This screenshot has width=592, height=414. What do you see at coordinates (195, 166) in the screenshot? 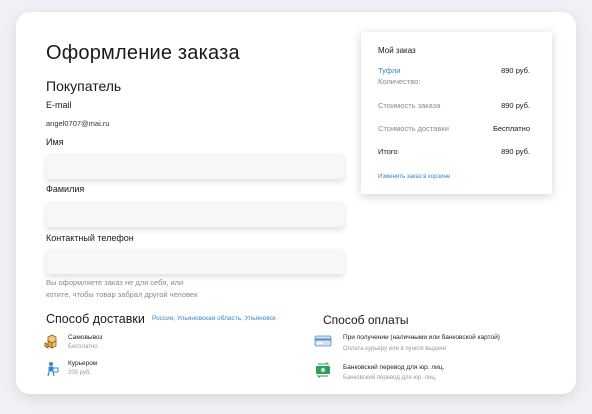
I see `name-field` at bounding box center [195, 166].